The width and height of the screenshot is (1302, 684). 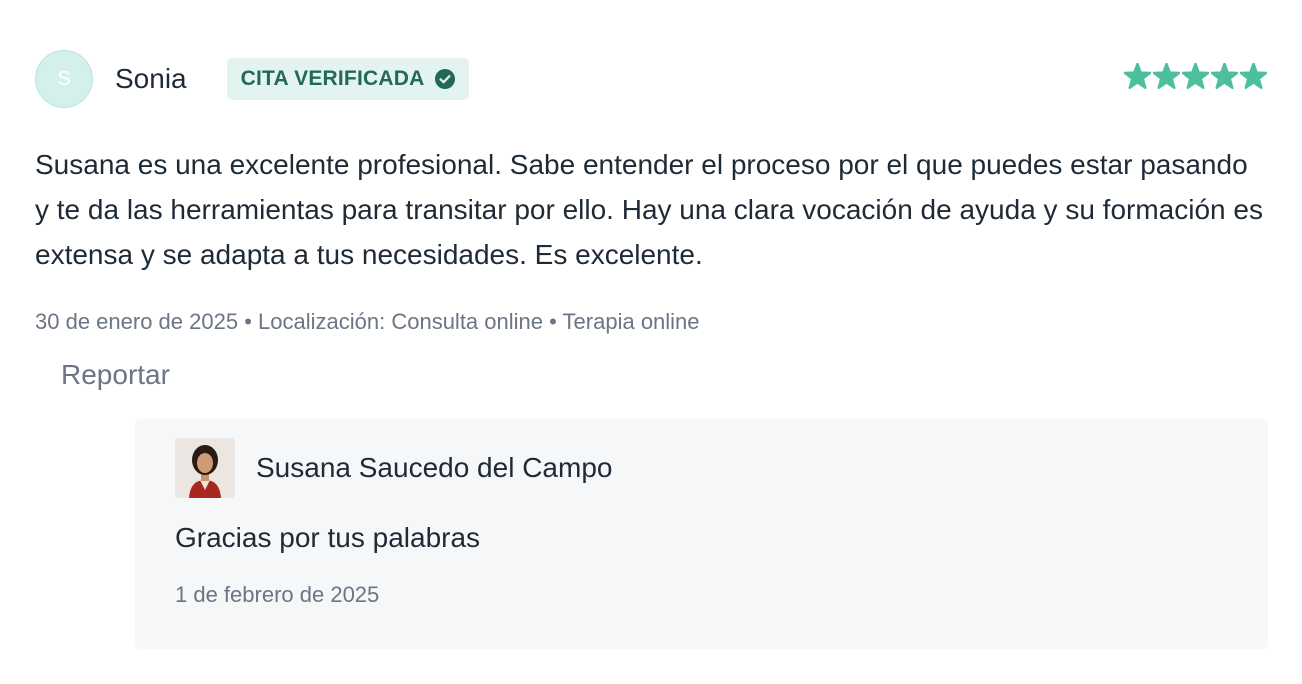 I want to click on check-circle-icon, so click(x=445, y=79).